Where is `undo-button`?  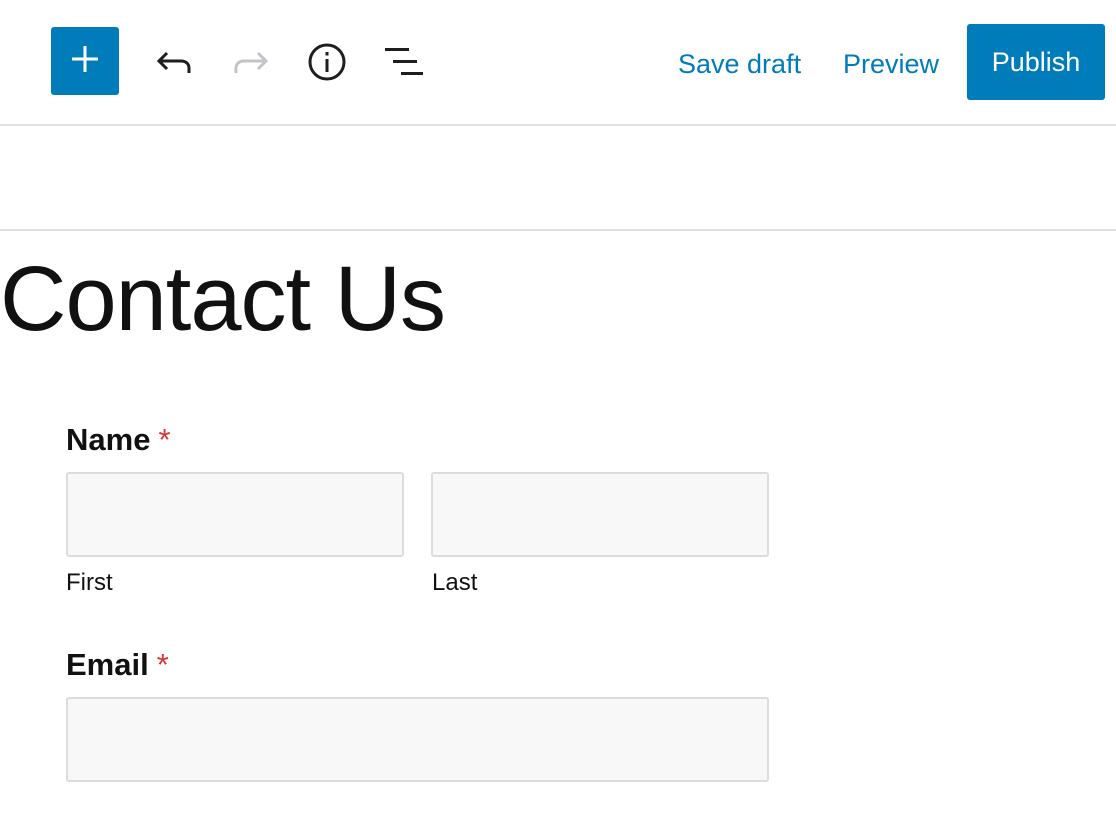 undo-button is located at coordinates (174, 62).